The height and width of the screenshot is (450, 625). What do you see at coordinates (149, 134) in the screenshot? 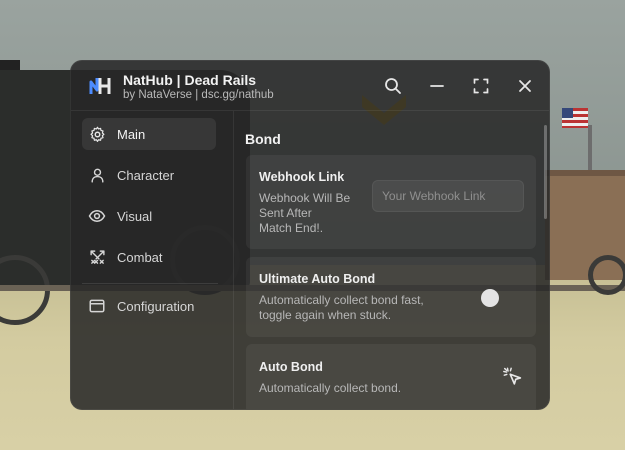
I see `sidebar-item-main: Main` at bounding box center [149, 134].